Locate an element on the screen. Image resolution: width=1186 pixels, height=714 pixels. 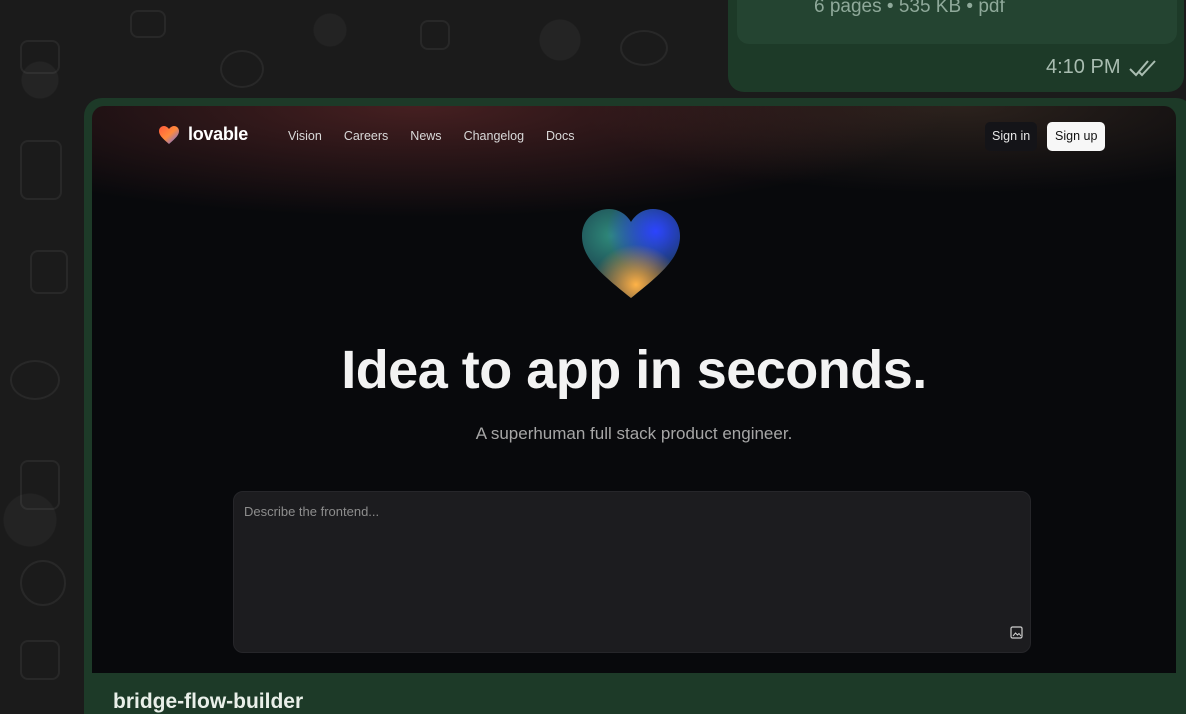
document-meta: 6 pages • 535 KB • pdf is located at coordinates (909, 8).